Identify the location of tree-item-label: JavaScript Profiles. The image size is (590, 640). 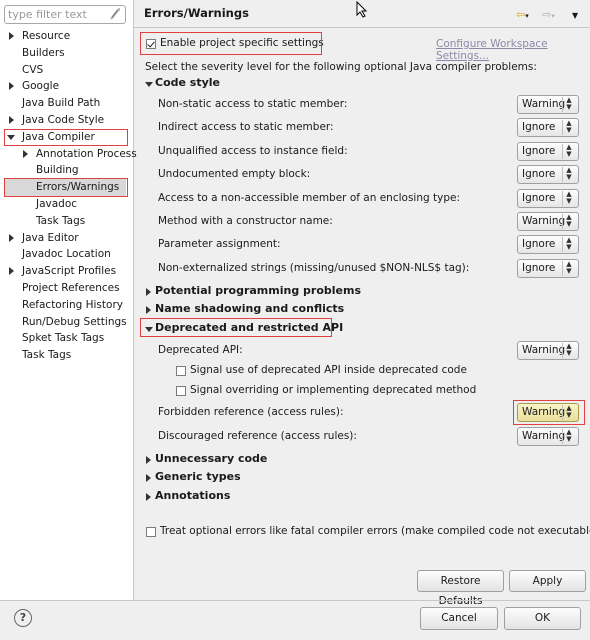
(69, 271).